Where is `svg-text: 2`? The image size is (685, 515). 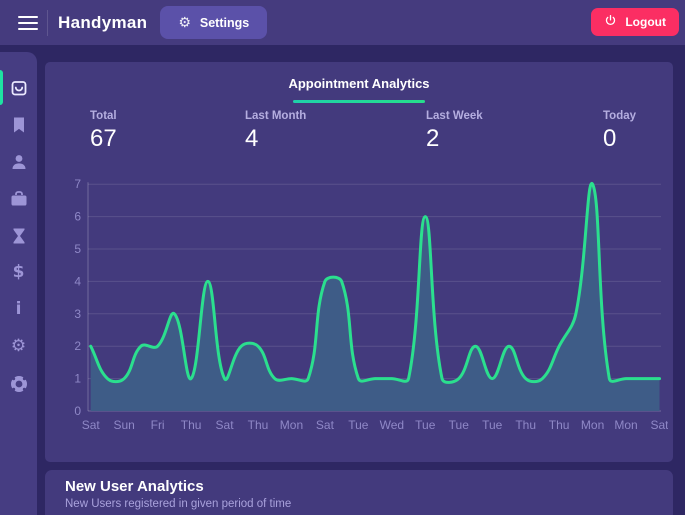
svg-text: 2 is located at coordinates (77, 346).